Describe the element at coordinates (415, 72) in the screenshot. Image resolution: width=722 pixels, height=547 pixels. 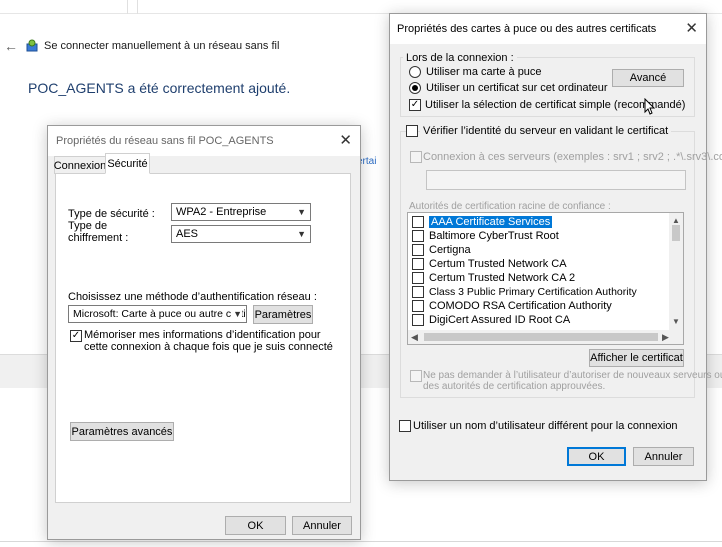
I see `smartcard-radio` at that location.